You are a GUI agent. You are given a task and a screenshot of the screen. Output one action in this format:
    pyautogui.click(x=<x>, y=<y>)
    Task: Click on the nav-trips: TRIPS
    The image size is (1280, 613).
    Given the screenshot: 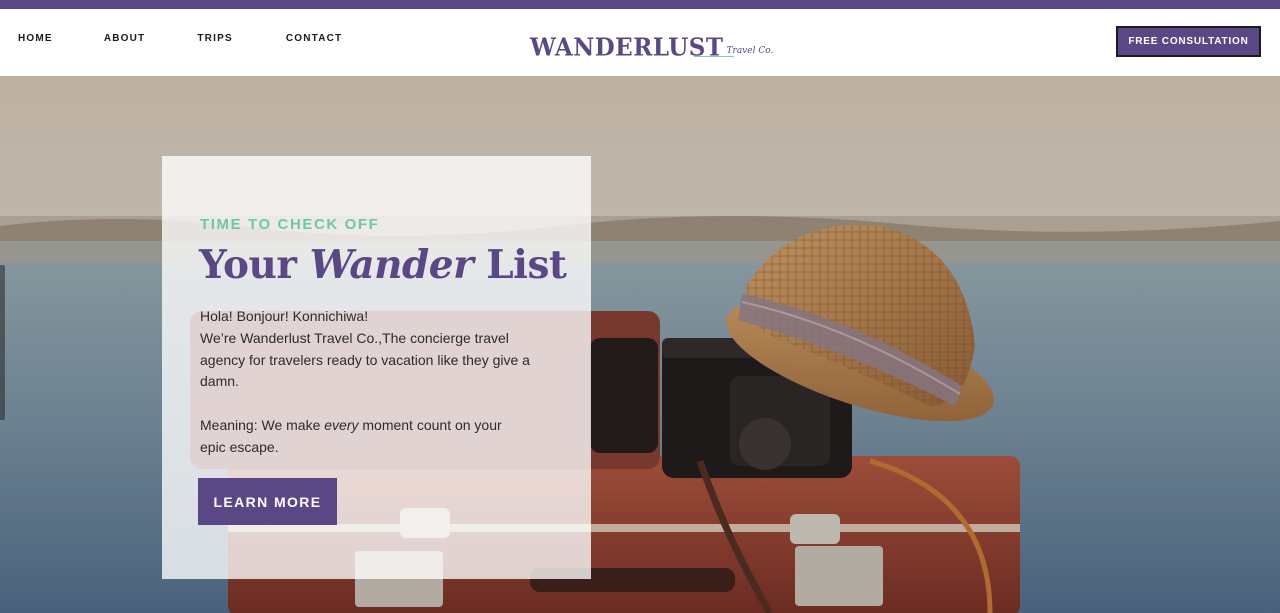 What is the action you would take?
    pyautogui.click(x=214, y=38)
    